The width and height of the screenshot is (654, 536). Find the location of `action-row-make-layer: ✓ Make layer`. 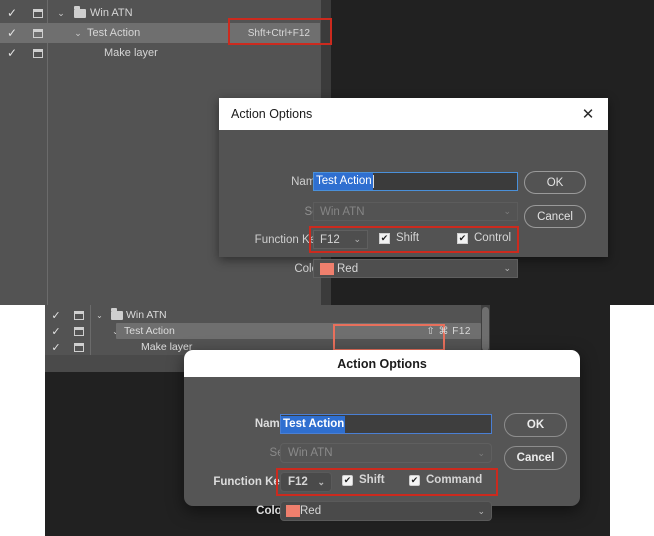

action-row-make-layer: ✓ Make layer is located at coordinates (160, 53).